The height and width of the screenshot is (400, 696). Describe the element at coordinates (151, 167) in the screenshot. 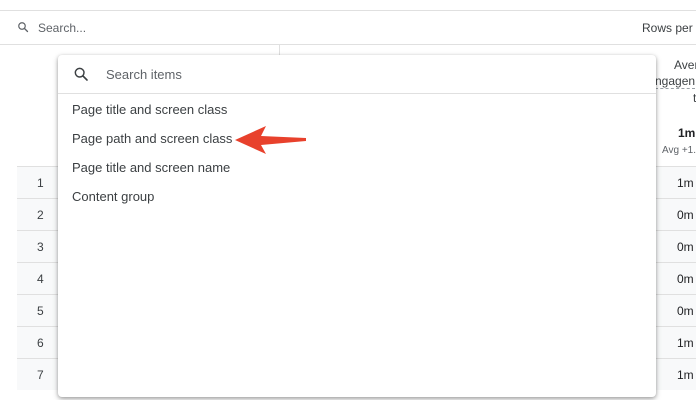

I see `menu-item-page-title-screen-name: Page title and screen name` at that location.